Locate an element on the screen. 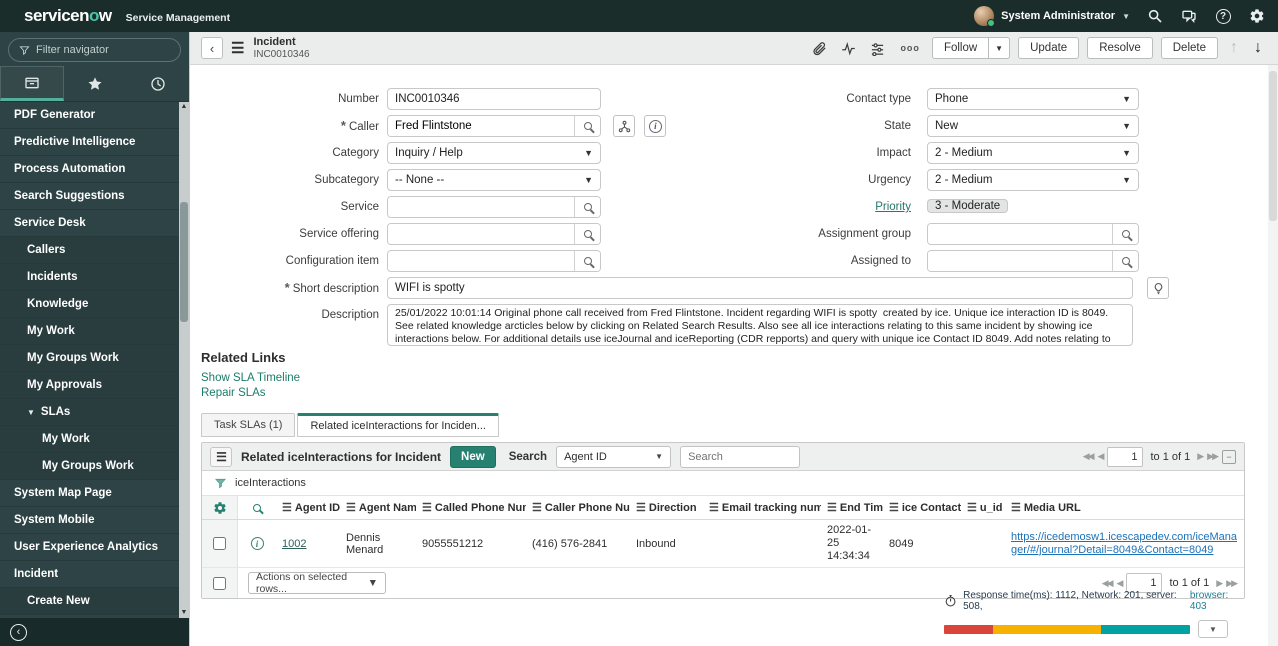 Image resolution: width=1278 pixels, height=646 pixels. short-description-input is located at coordinates (760, 288).